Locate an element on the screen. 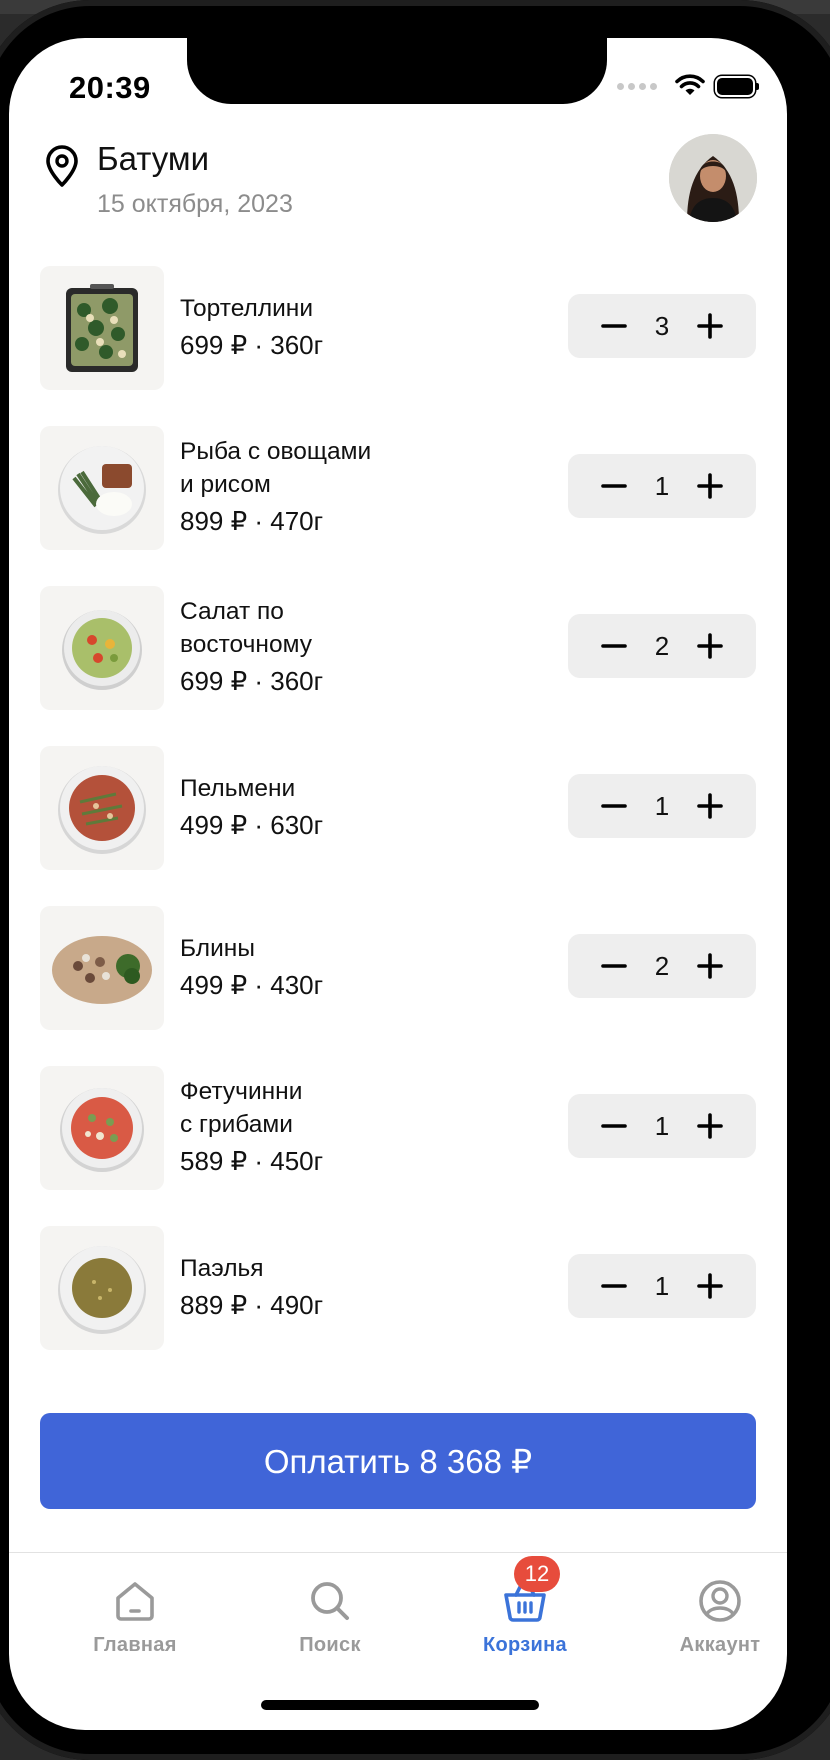 The width and height of the screenshot is (830, 1760). item-name: Блины is located at coordinates (217, 948).